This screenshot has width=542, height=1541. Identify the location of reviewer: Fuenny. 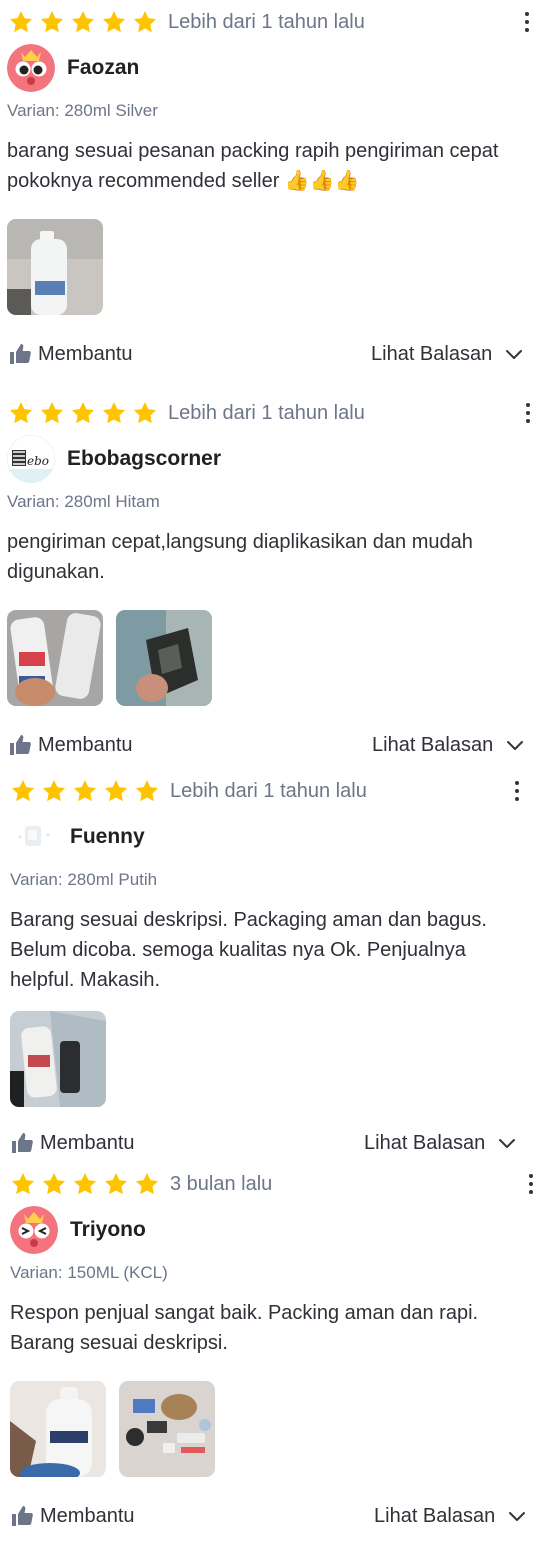
(77, 837).